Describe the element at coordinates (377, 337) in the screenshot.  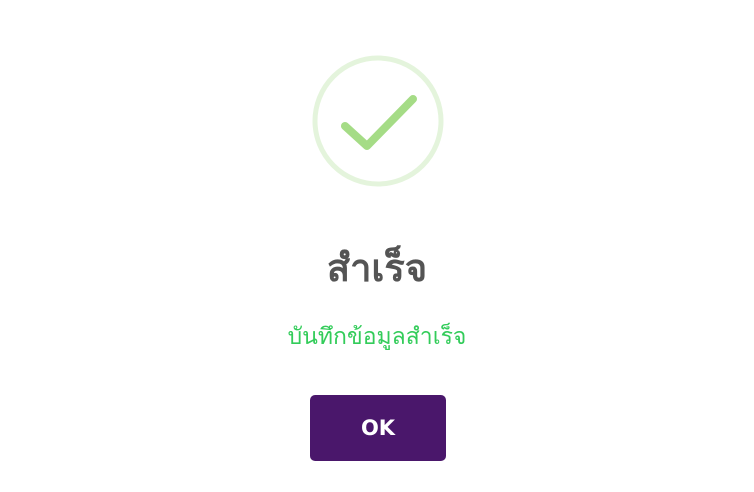
I see `dialog-message: บันทึกข้อมูลสำเร็จ` at that location.